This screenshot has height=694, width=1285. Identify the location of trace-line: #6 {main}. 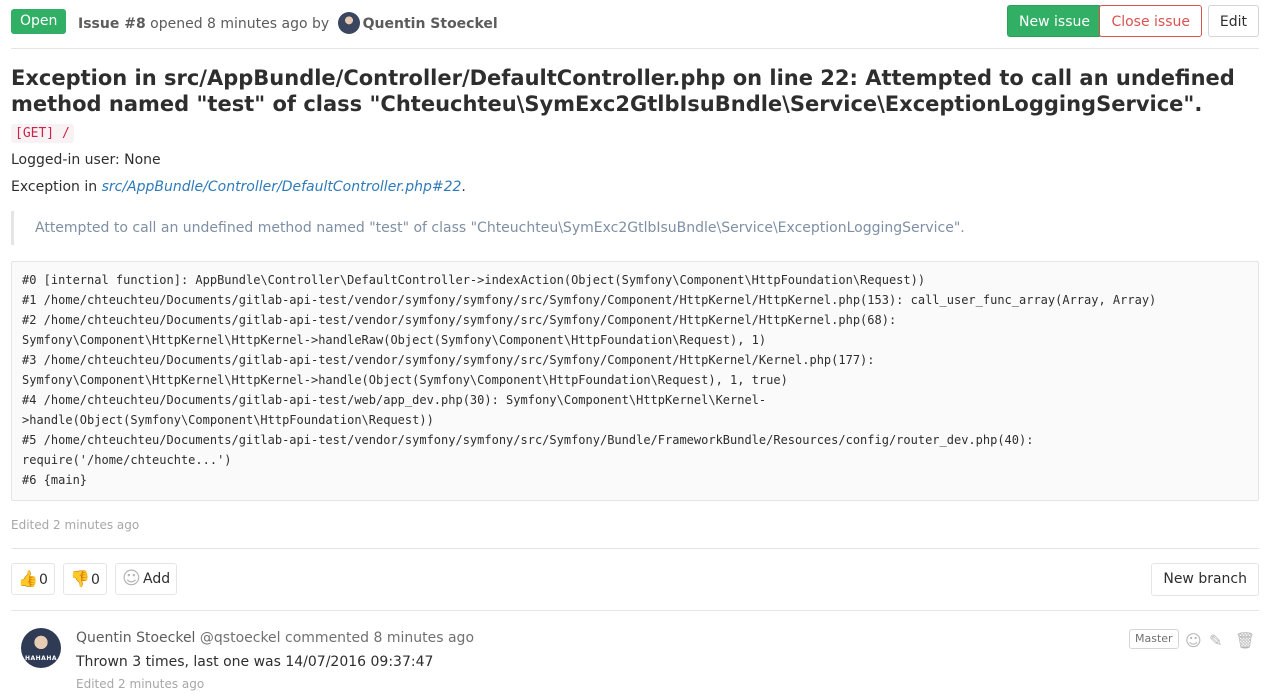
(55, 480).